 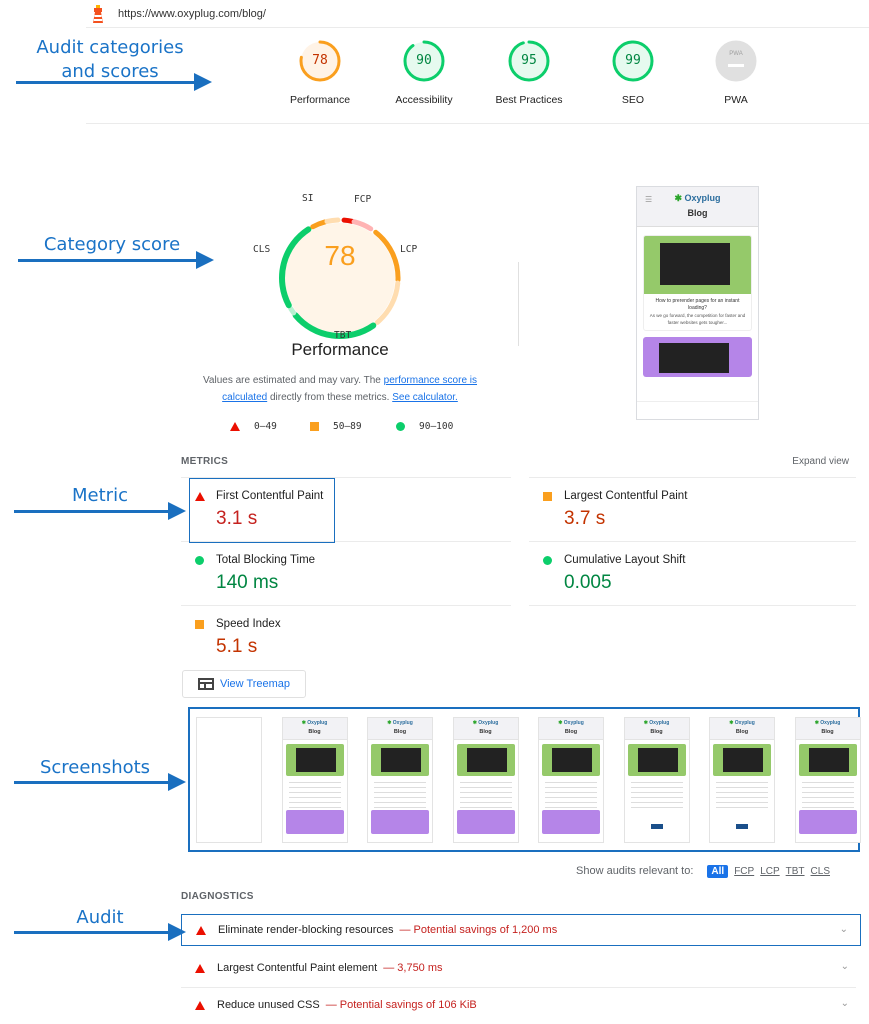 What do you see at coordinates (314, 426) in the screenshot?
I see `square-icon` at bounding box center [314, 426].